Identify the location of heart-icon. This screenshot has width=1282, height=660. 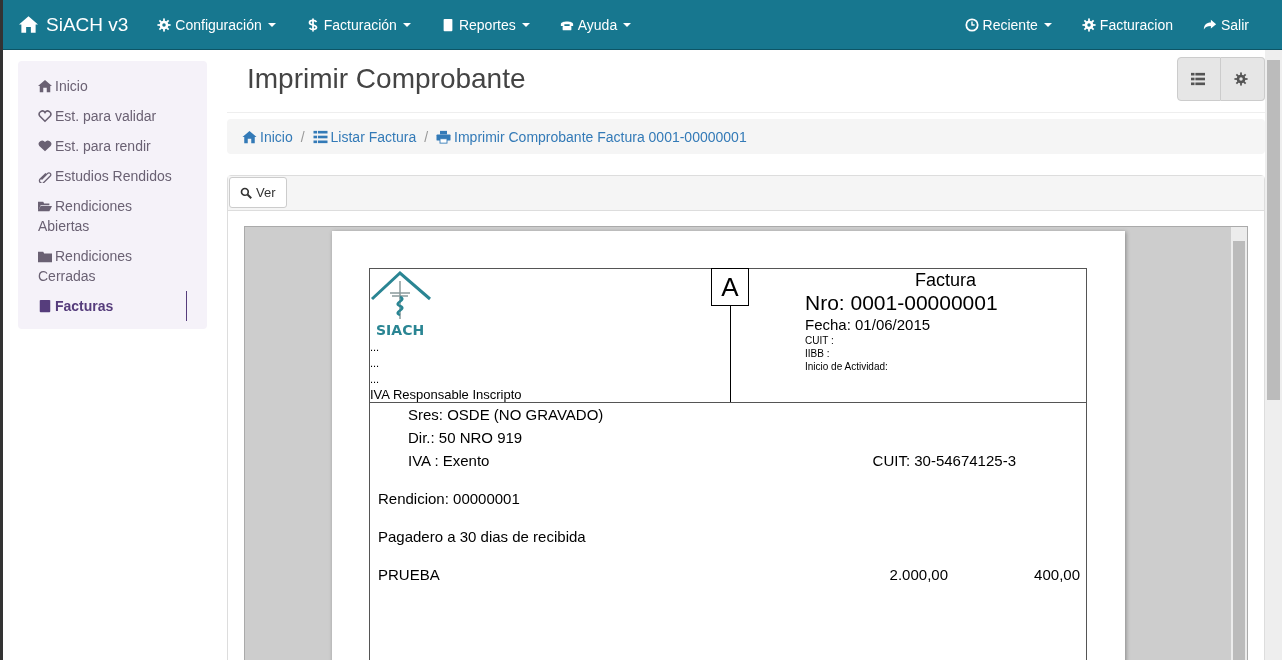
(45, 146).